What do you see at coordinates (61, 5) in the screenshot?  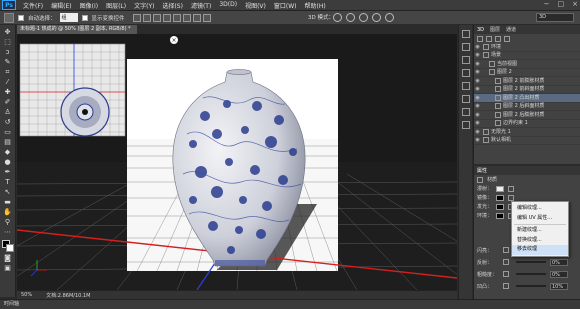 I see `menu-item: 编辑(E)` at bounding box center [61, 5].